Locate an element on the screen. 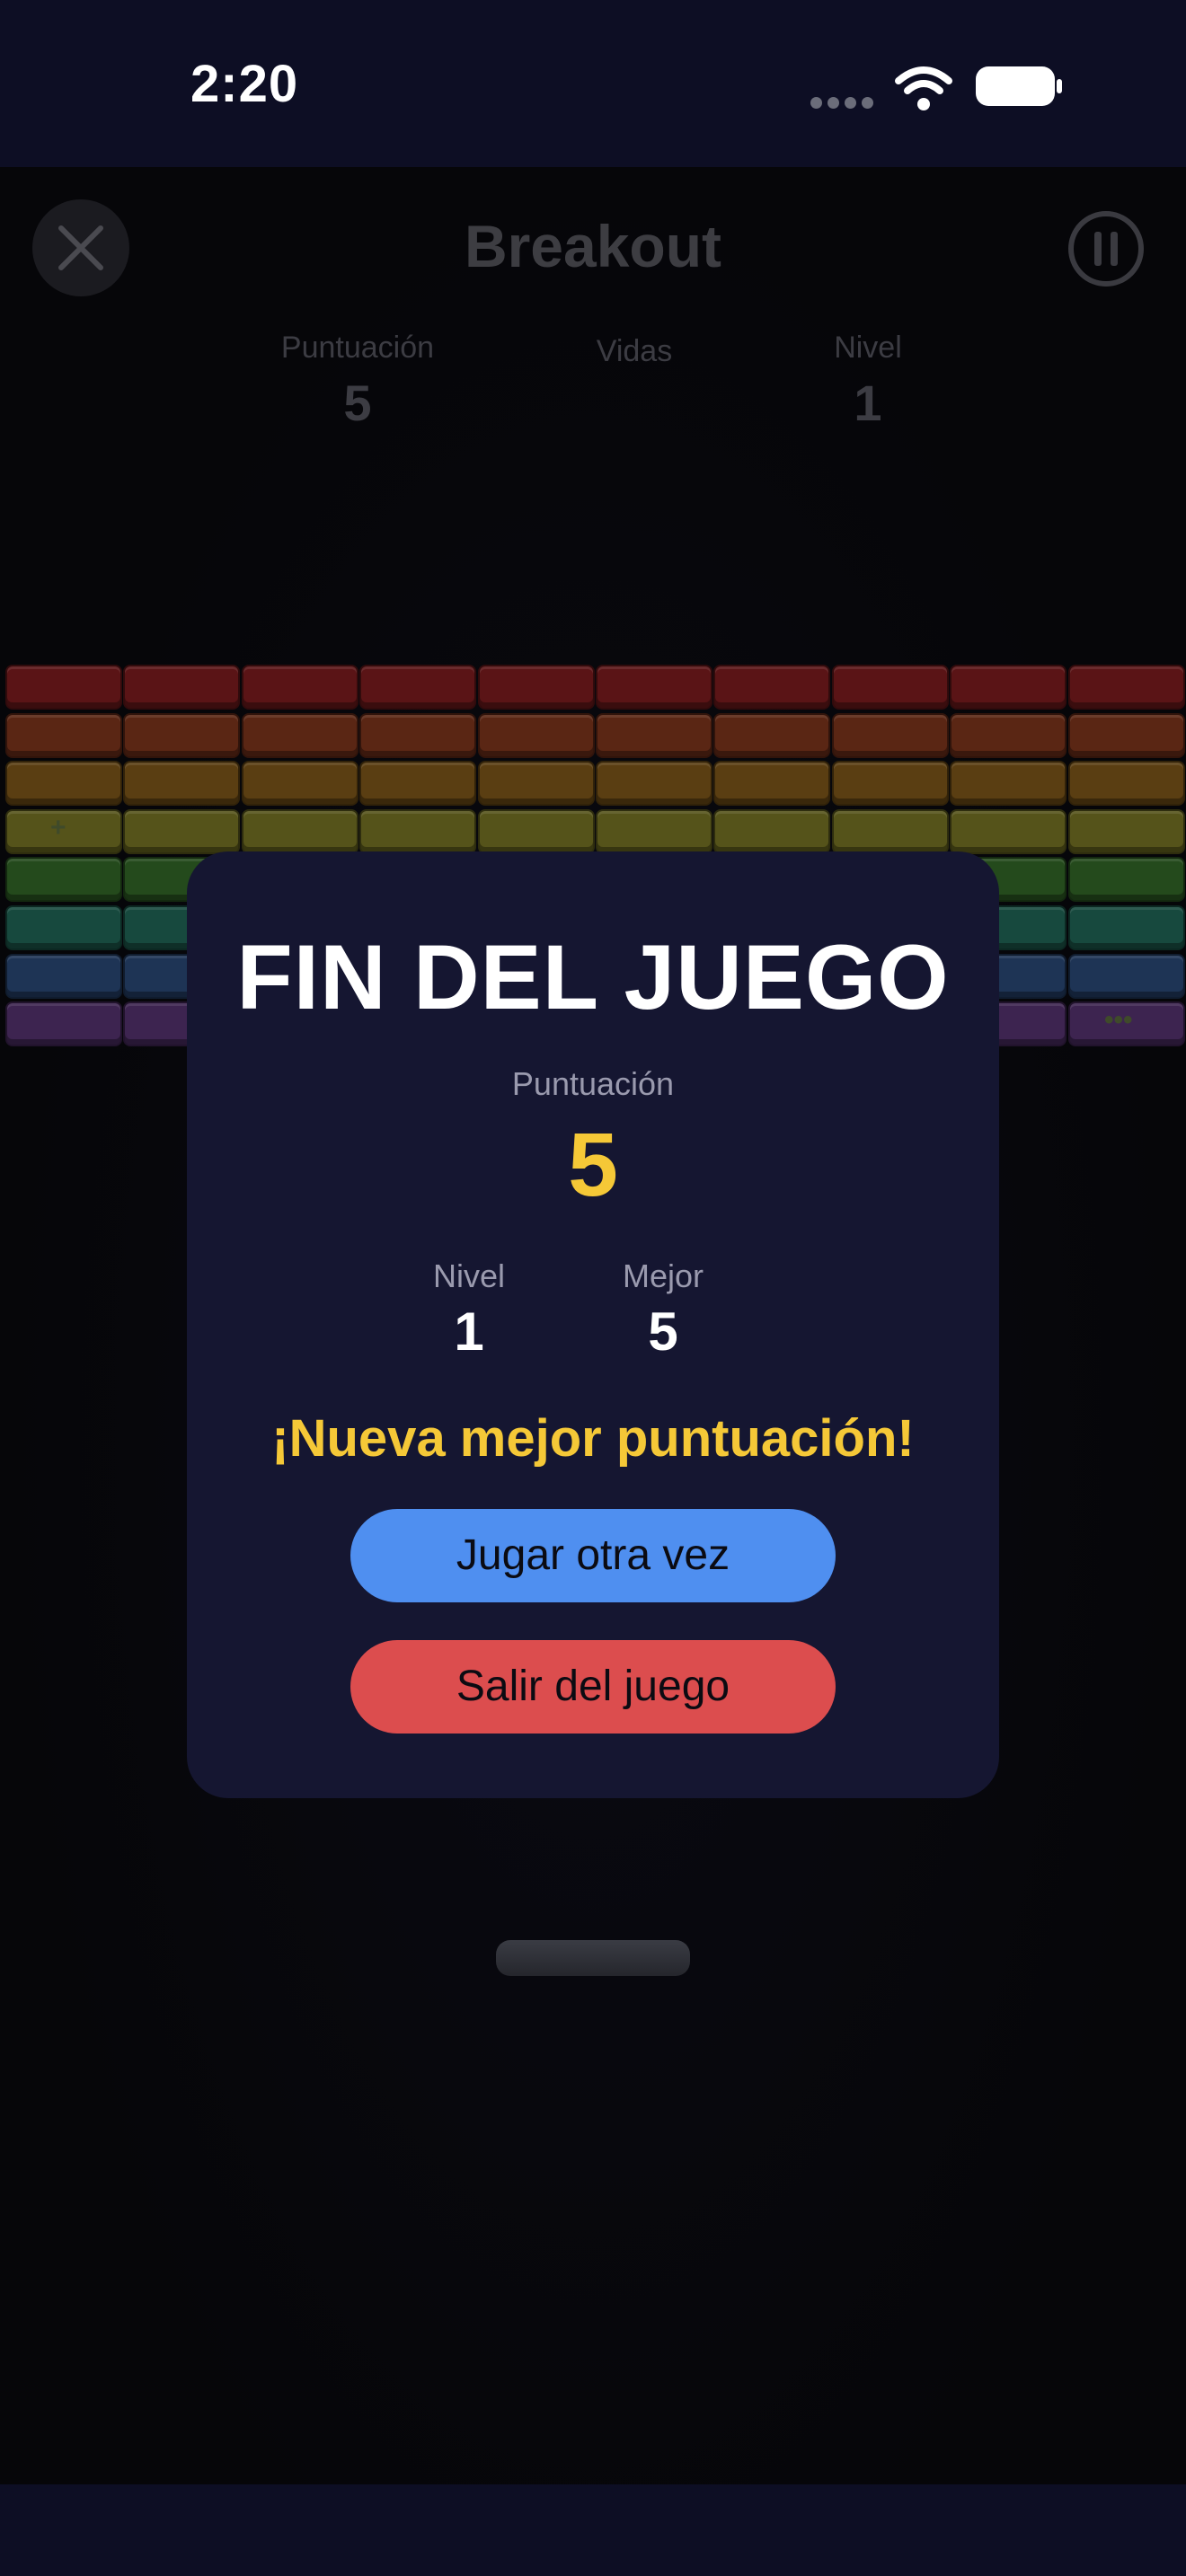 The height and width of the screenshot is (2576, 1186). level-stat-label: Nivel is located at coordinates (468, 1275).